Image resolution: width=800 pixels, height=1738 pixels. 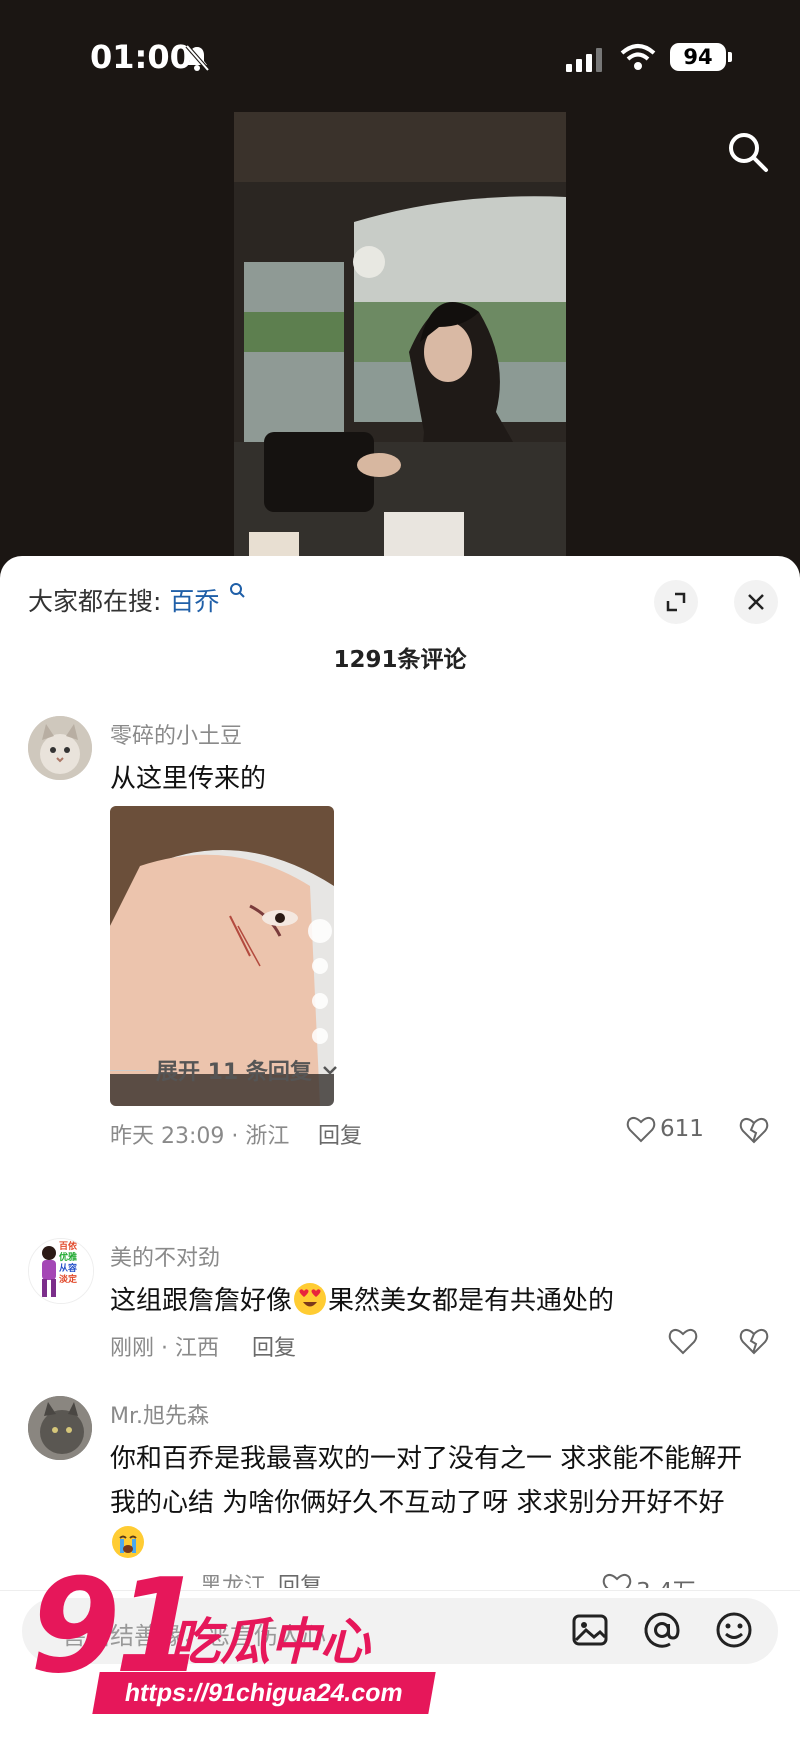 What do you see at coordinates (141, 57) in the screenshot?
I see `status-time: 01:00` at bounding box center [141, 57].